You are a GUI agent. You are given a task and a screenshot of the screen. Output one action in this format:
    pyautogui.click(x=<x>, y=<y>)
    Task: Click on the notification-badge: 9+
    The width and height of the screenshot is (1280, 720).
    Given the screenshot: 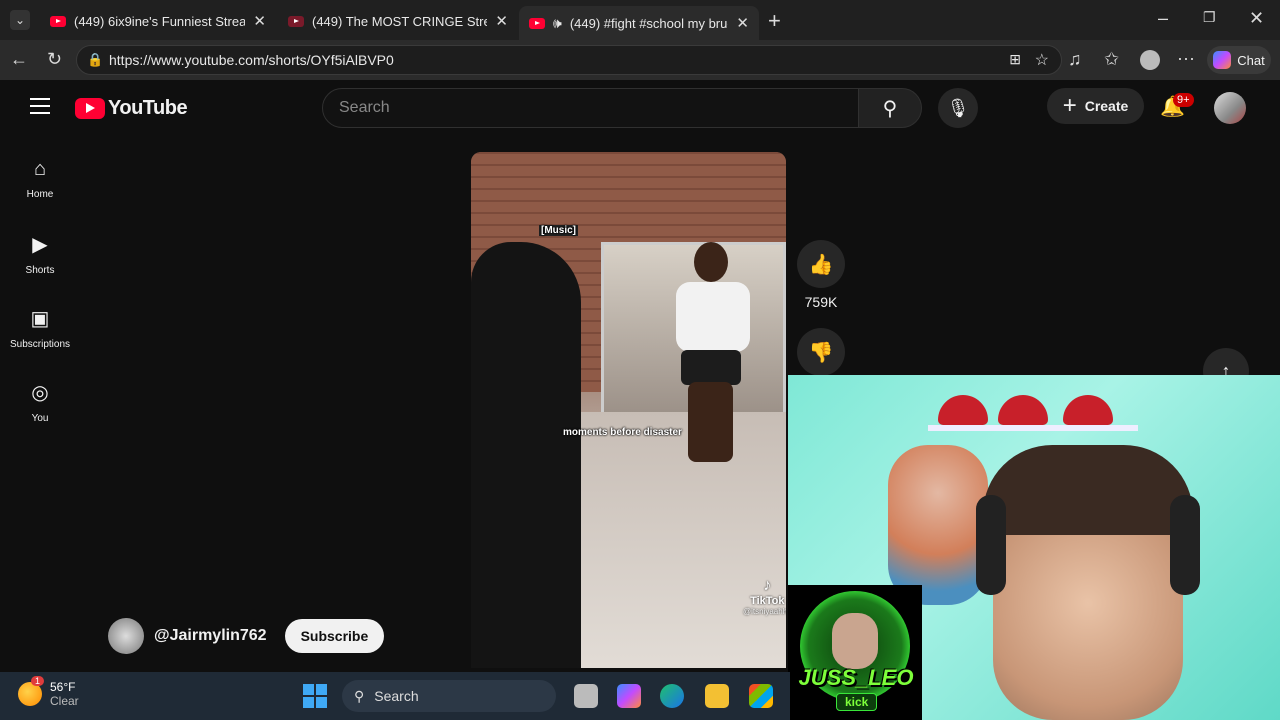 What is the action you would take?
    pyautogui.click(x=1183, y=100)
    